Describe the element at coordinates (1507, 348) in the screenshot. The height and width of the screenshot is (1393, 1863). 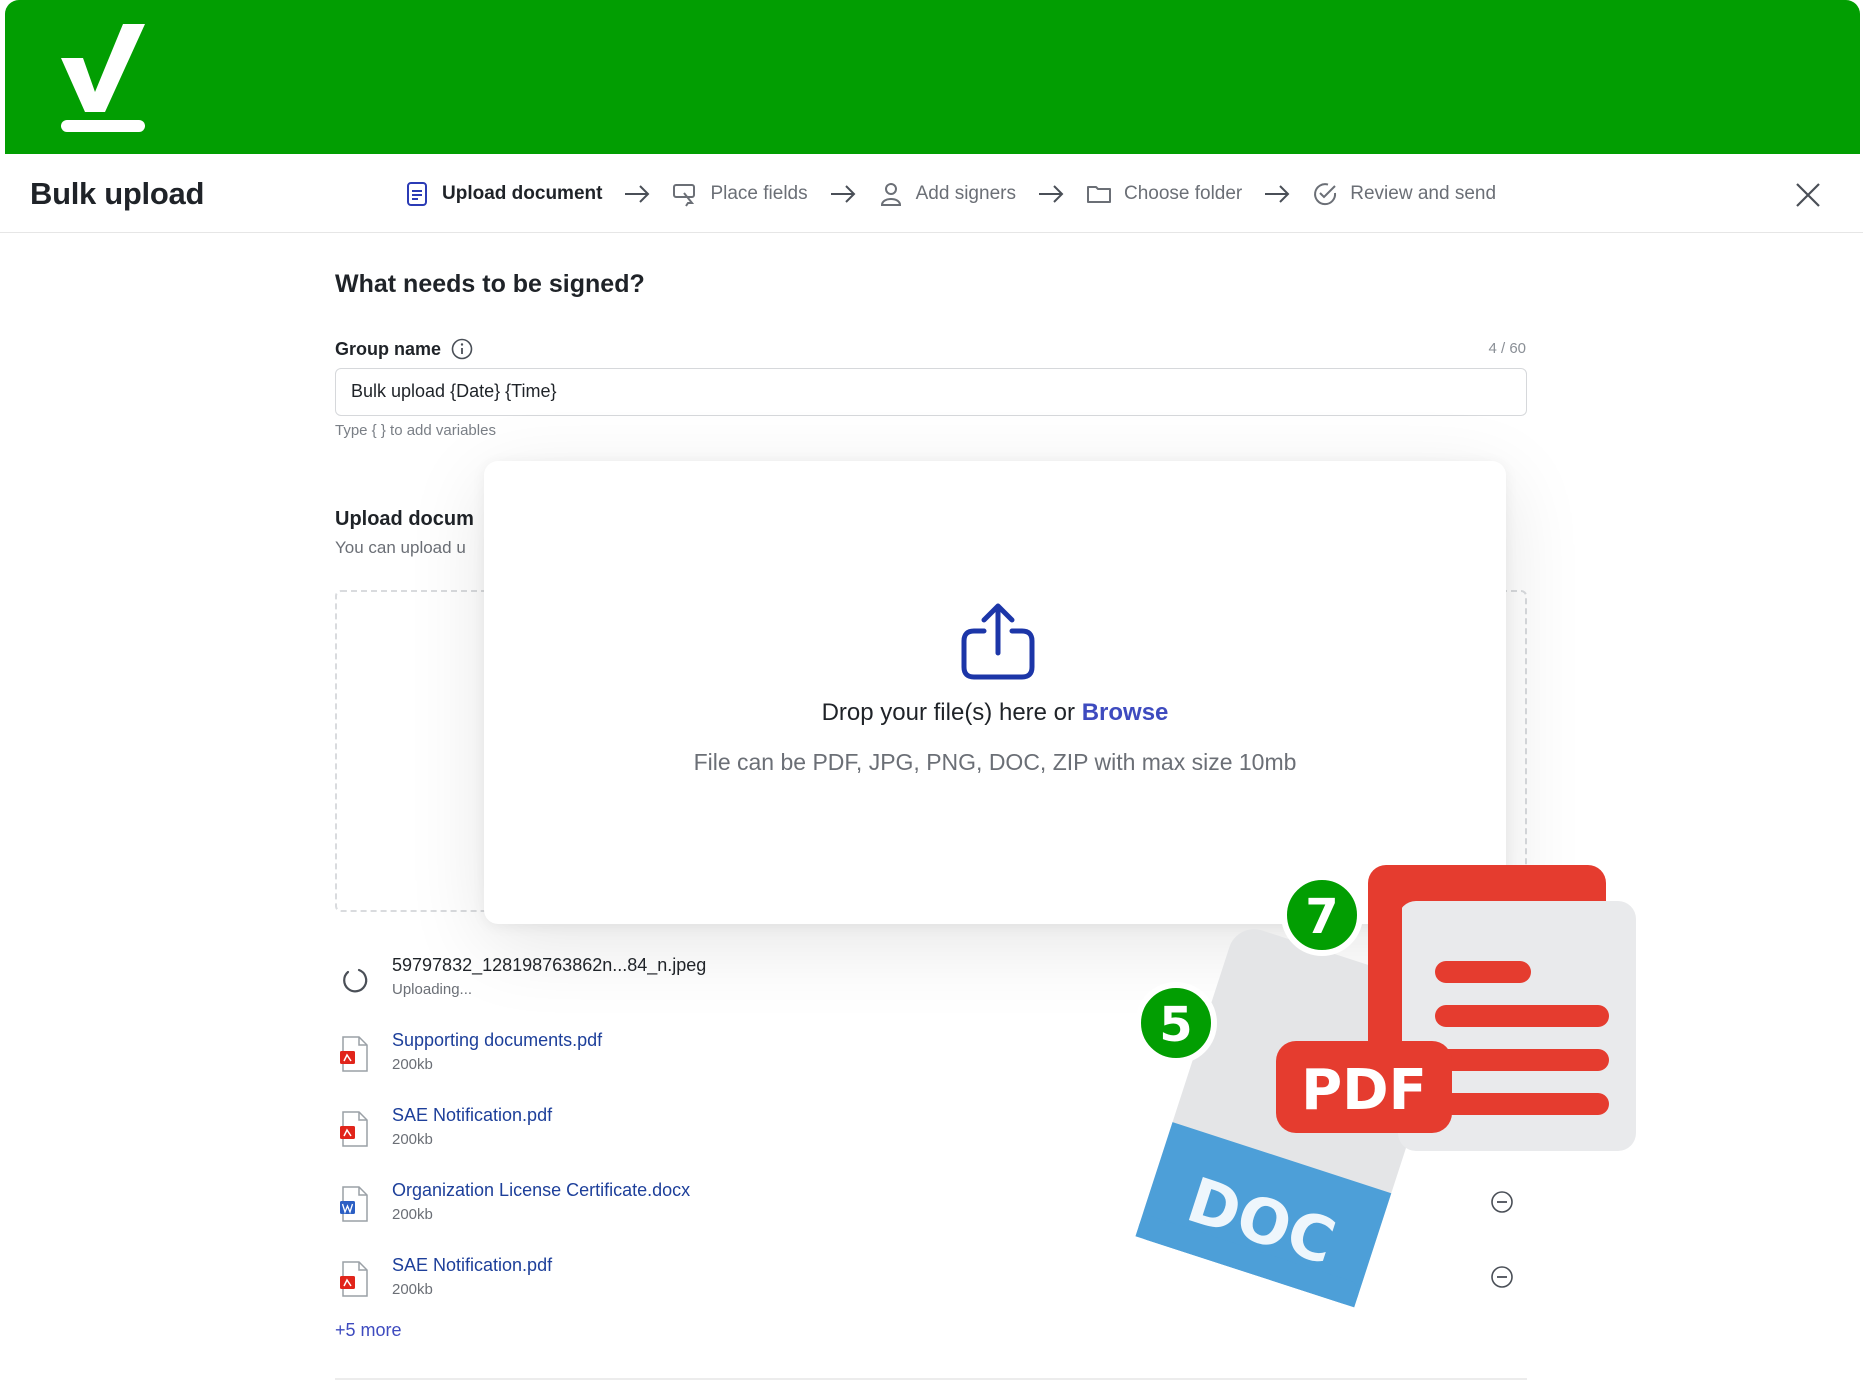
I see `character-counter: 4 / 60` at that location.